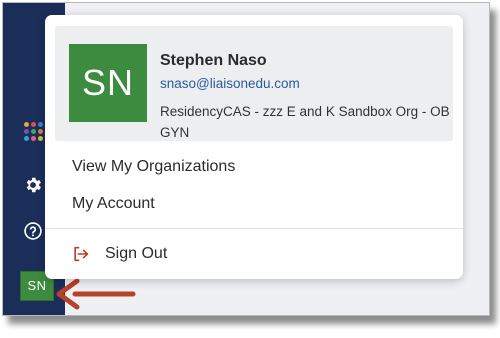 The image size is (500, 338). What do you see at coordinates (153, 167) in the screenshot?
I see `view-my-organizations-link: View My Organizations` at bounding box center [153, 167].